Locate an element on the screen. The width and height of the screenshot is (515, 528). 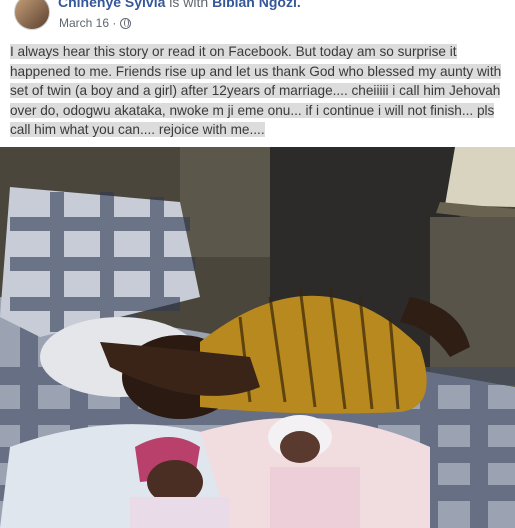
tagged-friend: Bibian Ngozi. is located at coordinates (256, 5).